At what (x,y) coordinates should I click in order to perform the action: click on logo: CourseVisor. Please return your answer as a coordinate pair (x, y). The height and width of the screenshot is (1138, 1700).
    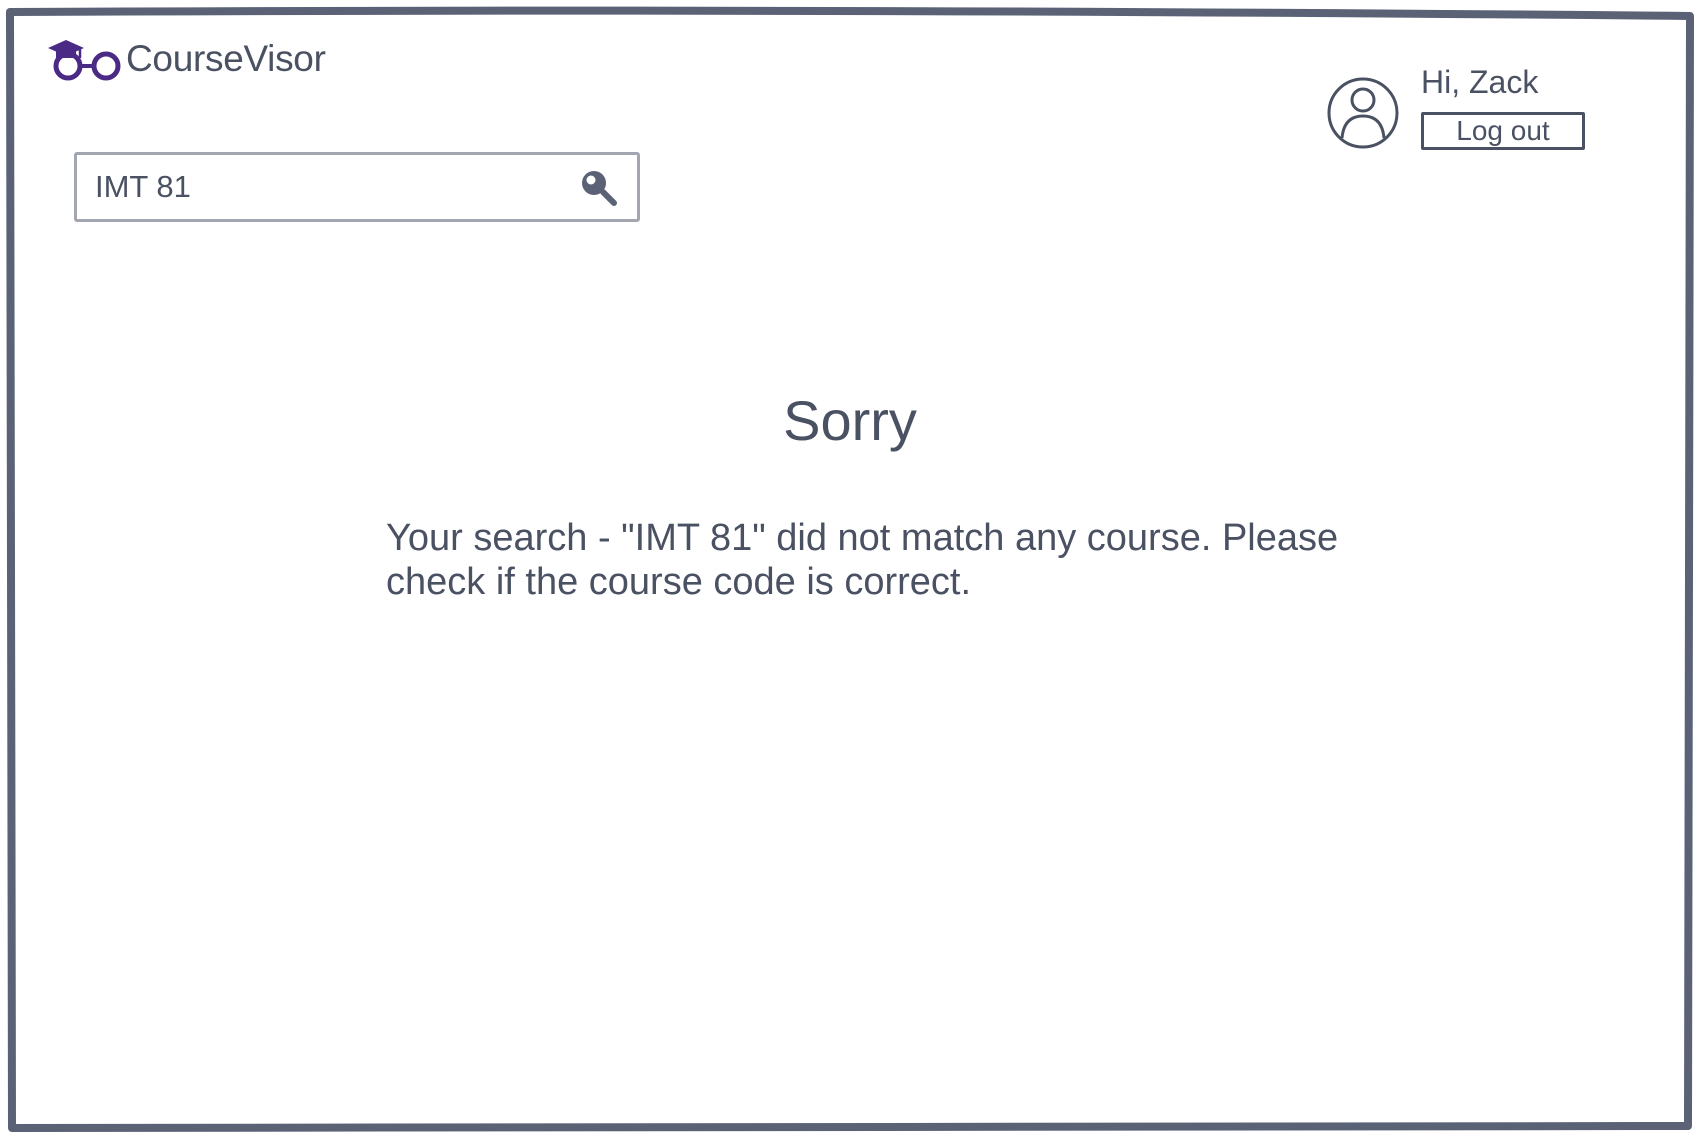
    Looking at the image, I should click on (185, 59).